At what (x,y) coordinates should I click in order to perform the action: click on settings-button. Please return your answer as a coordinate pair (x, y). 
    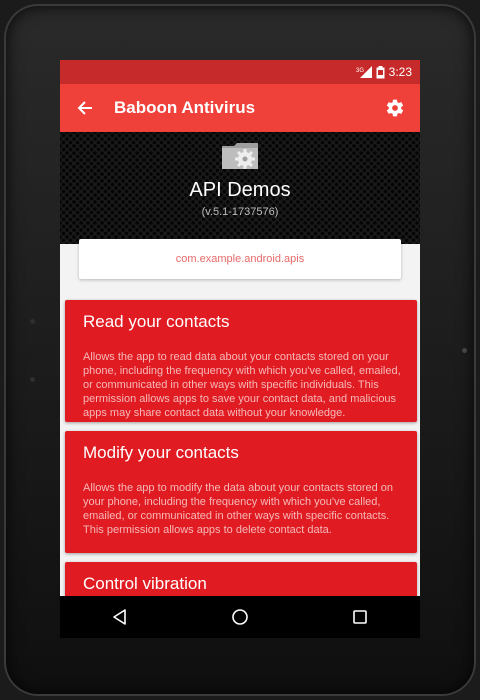
    Looking at the image, I should click on (395, 108).